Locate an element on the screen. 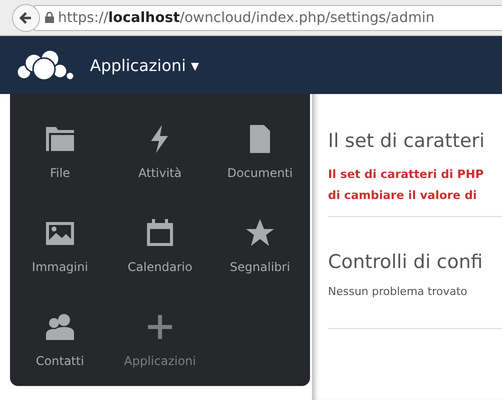 Image resolution: width=502 pixels, height=400 pixels. status-text: Nessun problema trovato is located at coordinates (398, 291).